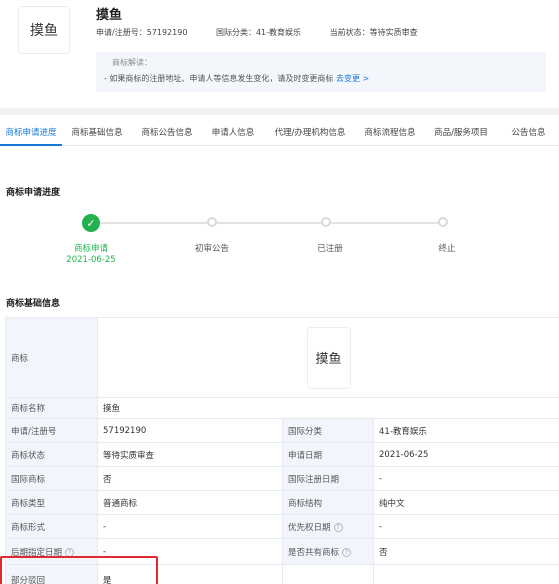  What do you see at coordinates (51, 502) in the screenshot?
I see `table-label: 商标类型` at bounding box center [51, 502].